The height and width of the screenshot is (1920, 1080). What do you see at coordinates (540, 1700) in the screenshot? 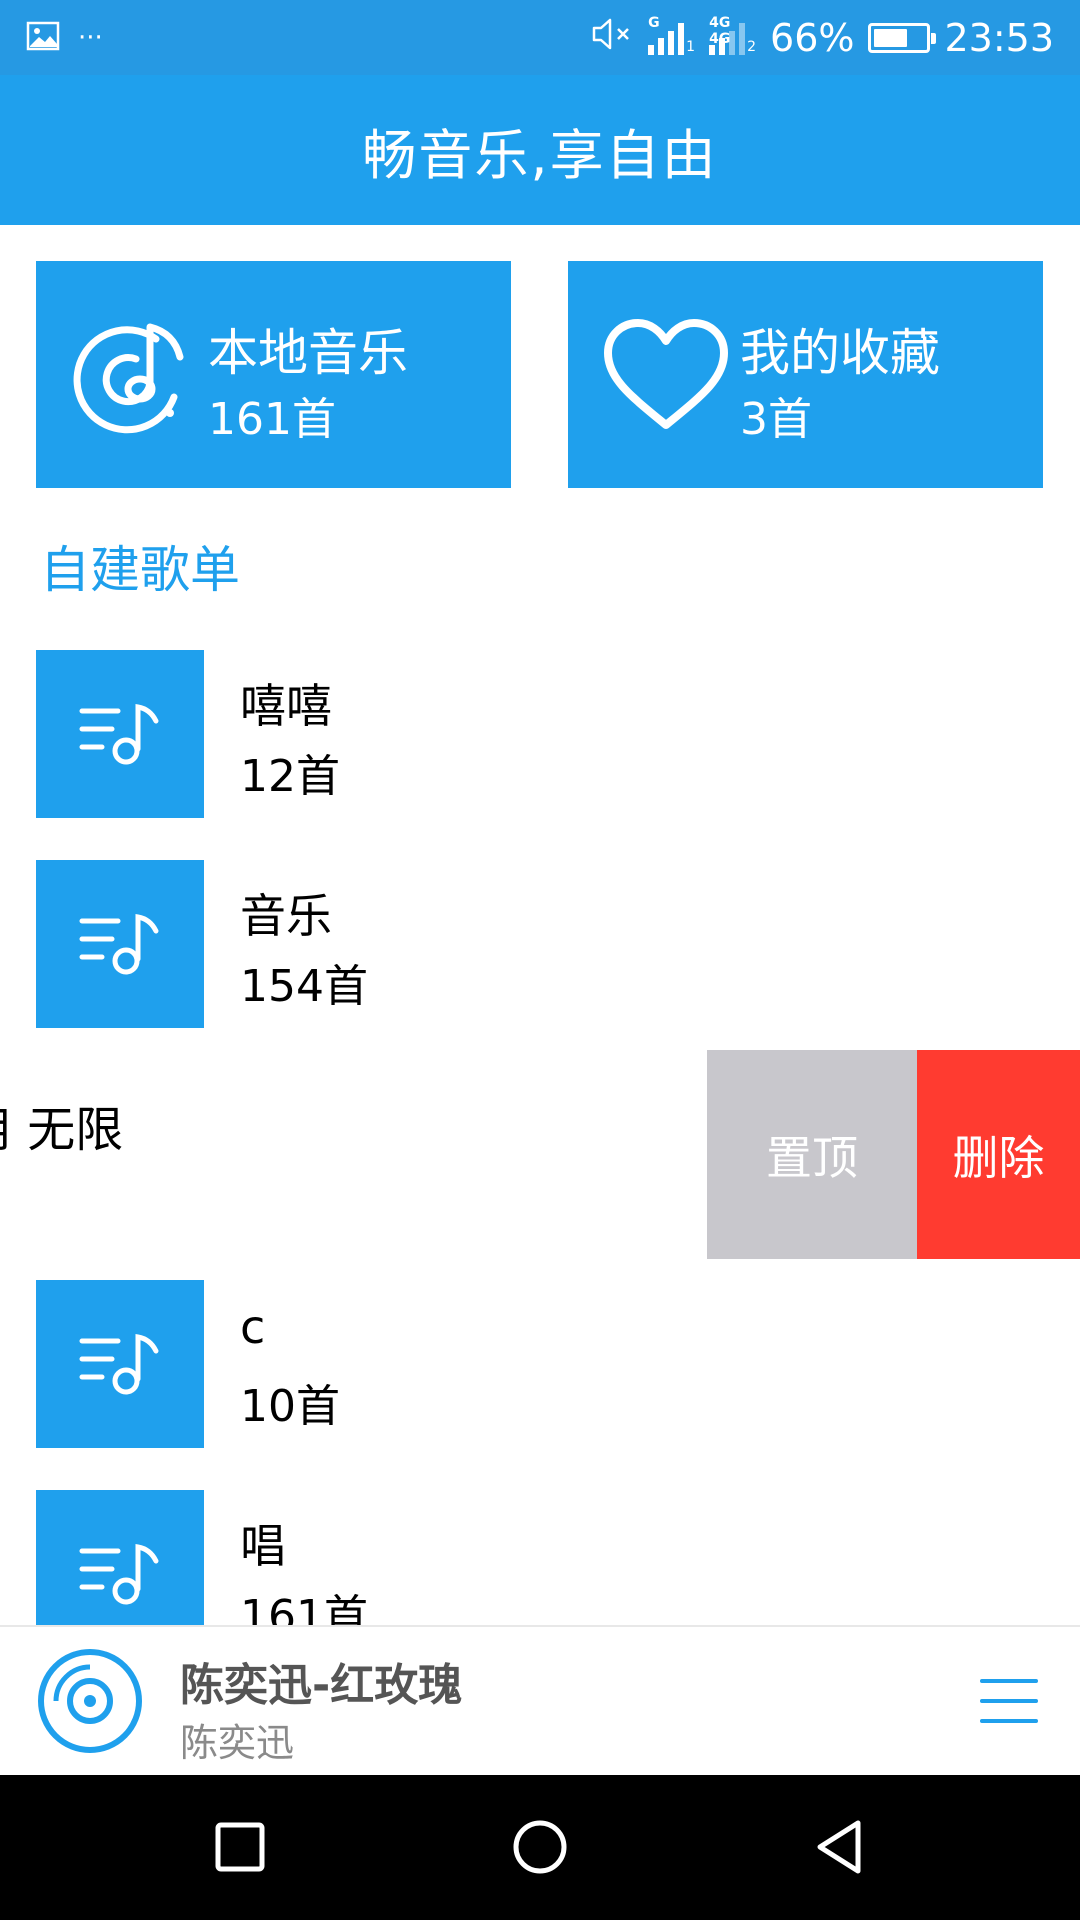
I see `mini-player: 陈奕迅-红玫瑰 陈奕迅` at bounding box center [540, 1700].